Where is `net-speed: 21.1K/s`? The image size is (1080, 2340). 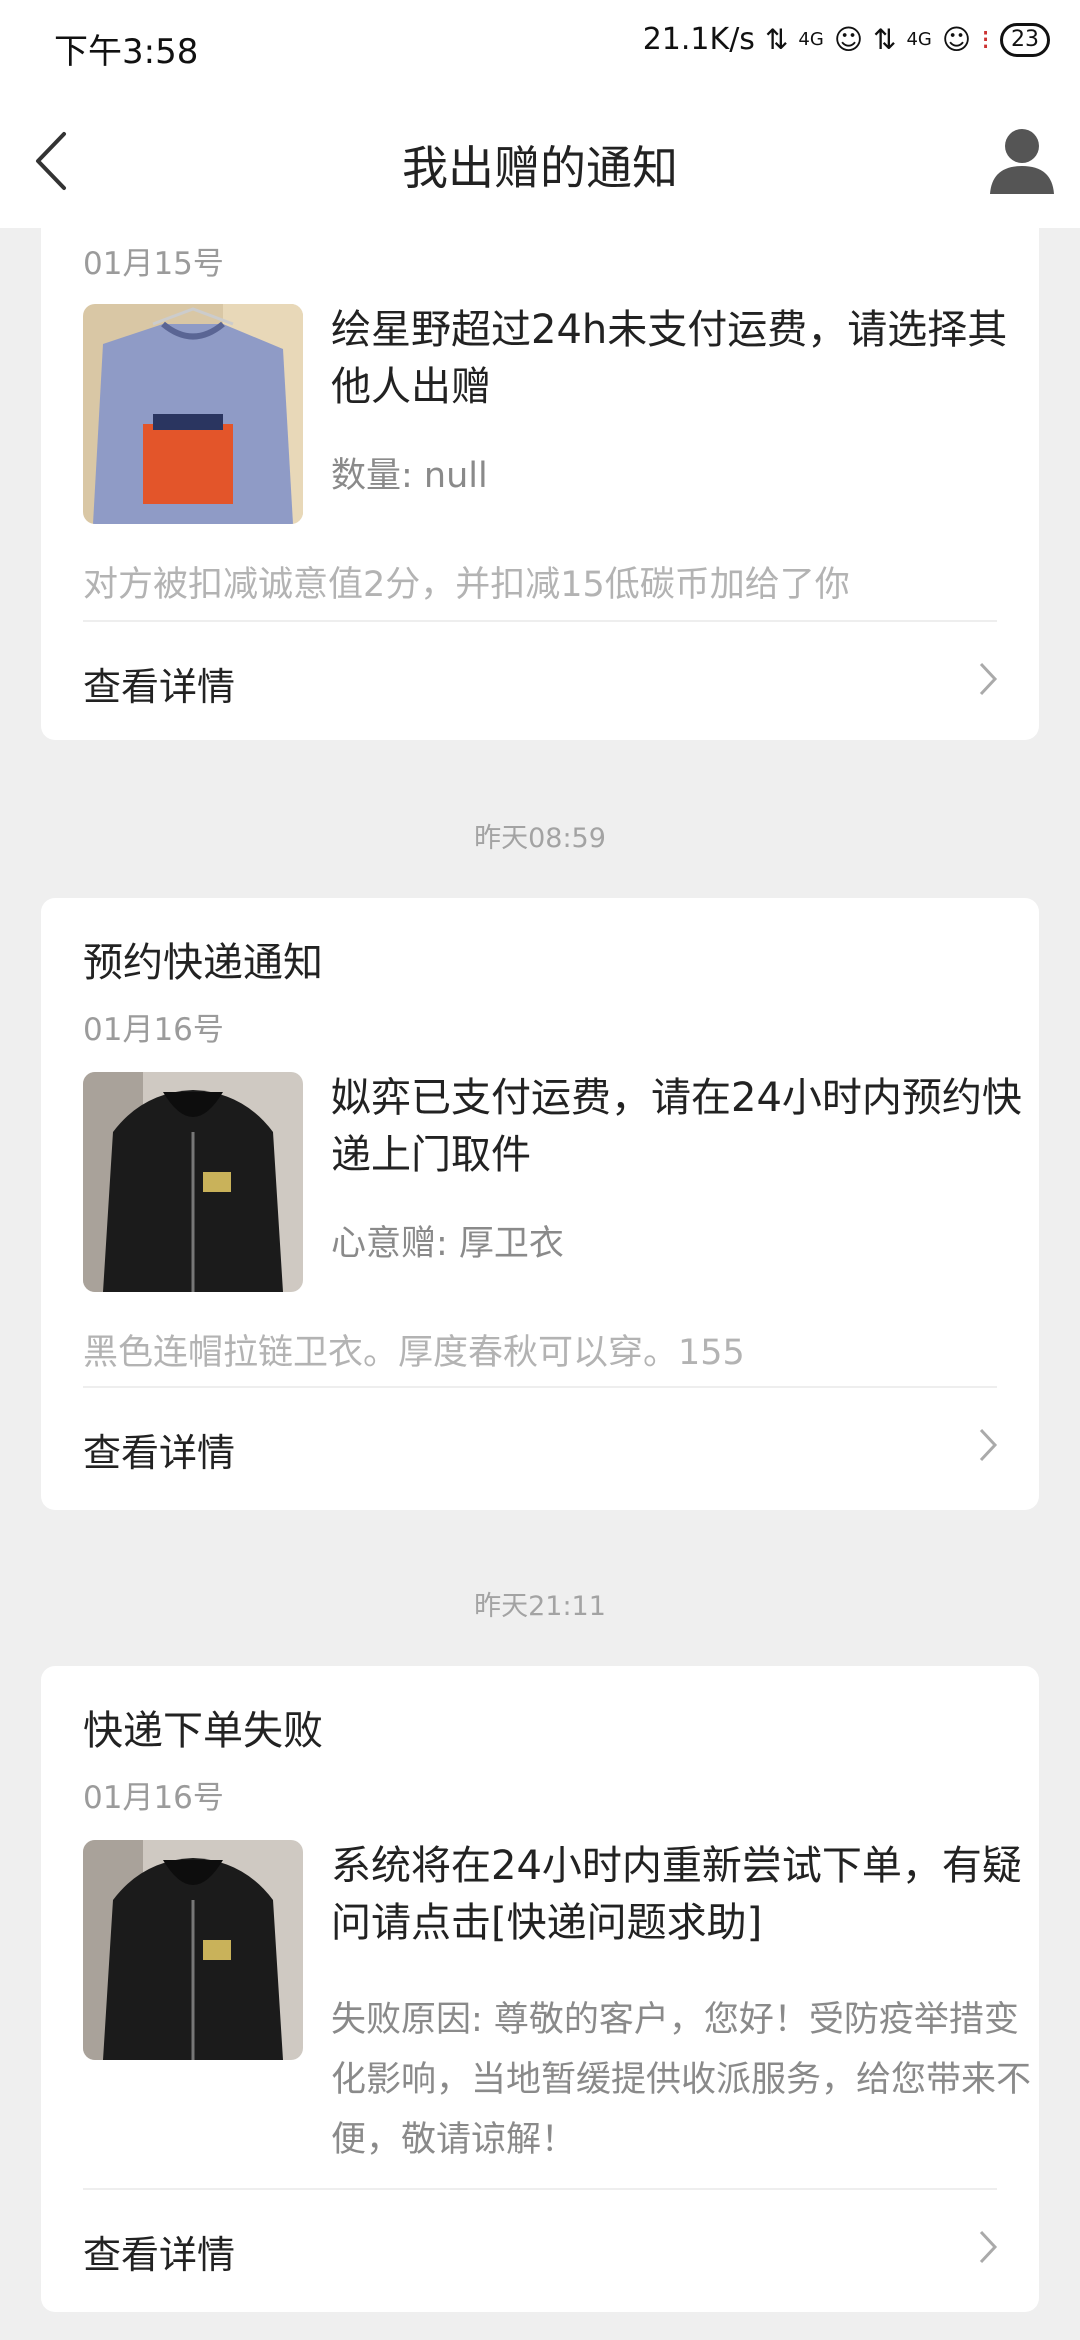 net-speed: 21.1K/s is located at coordinates (698, 39).